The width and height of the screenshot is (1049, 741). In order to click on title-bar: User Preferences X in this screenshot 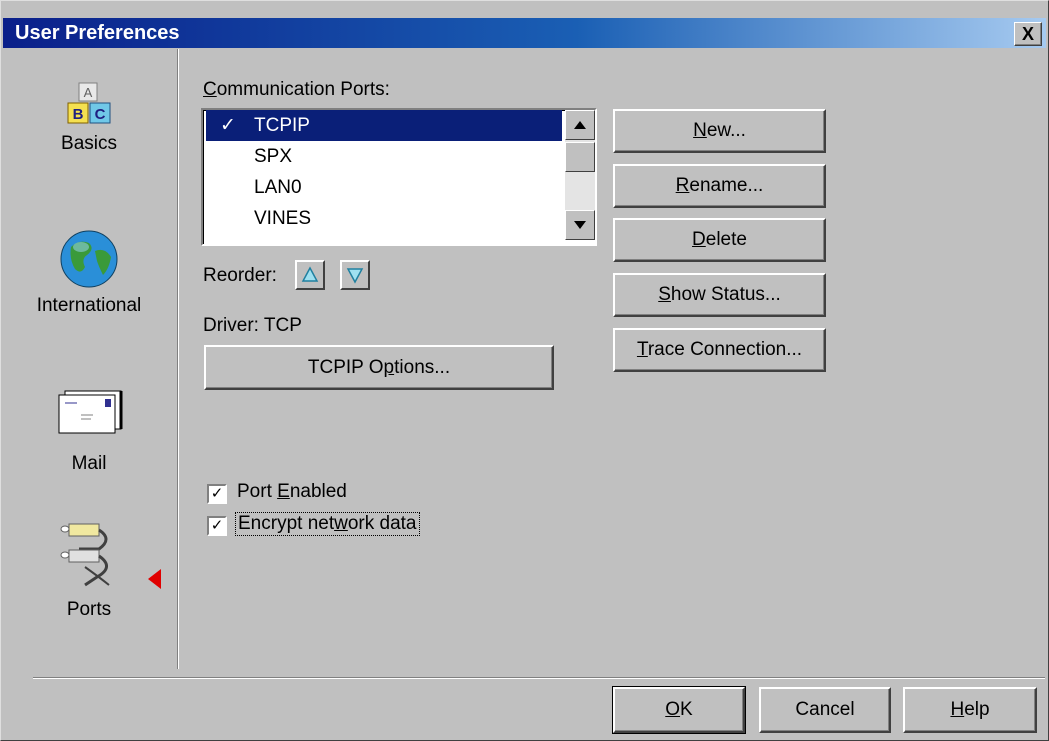, I will do `click(524, 33)`.